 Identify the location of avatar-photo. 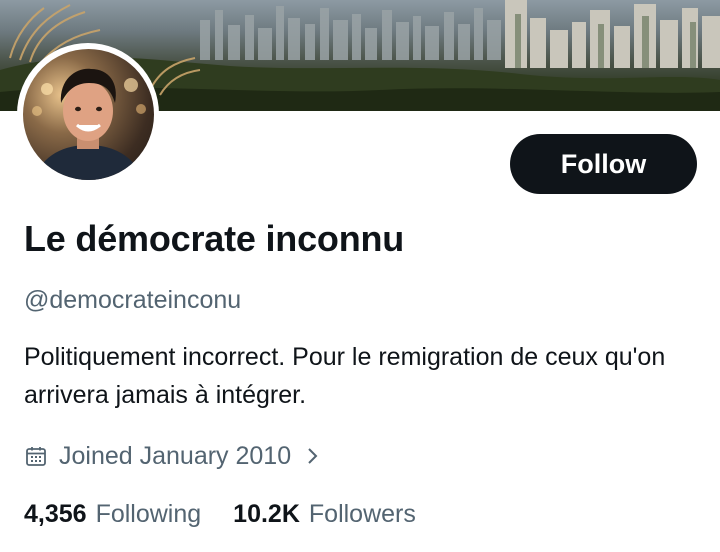
(88, 114).